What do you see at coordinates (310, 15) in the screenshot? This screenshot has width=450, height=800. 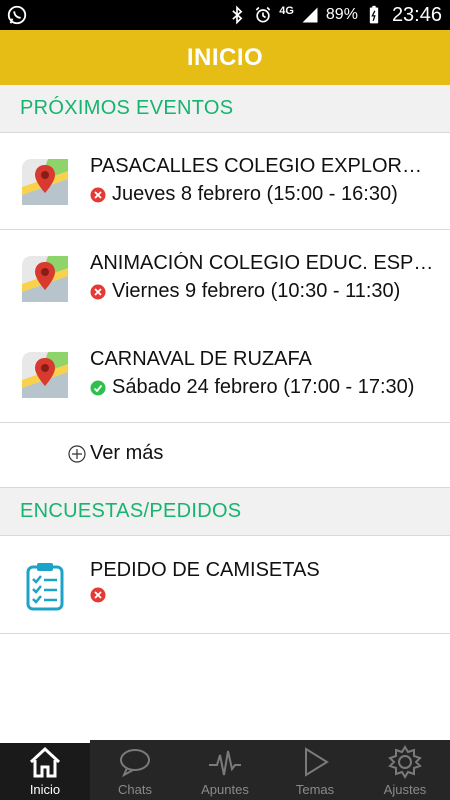 I see `signal-icon` at bounding box center [310, 15].